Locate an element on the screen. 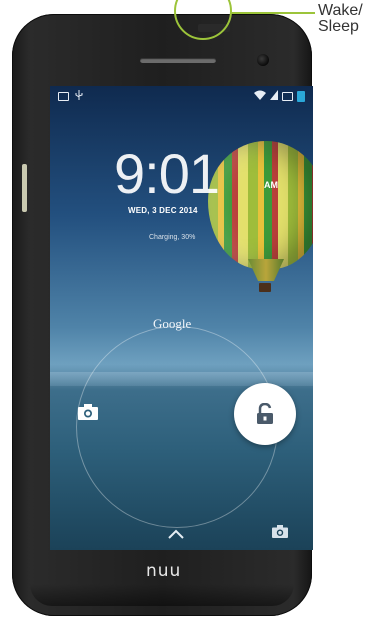  sim-icon is located at coordinates (287, 96).